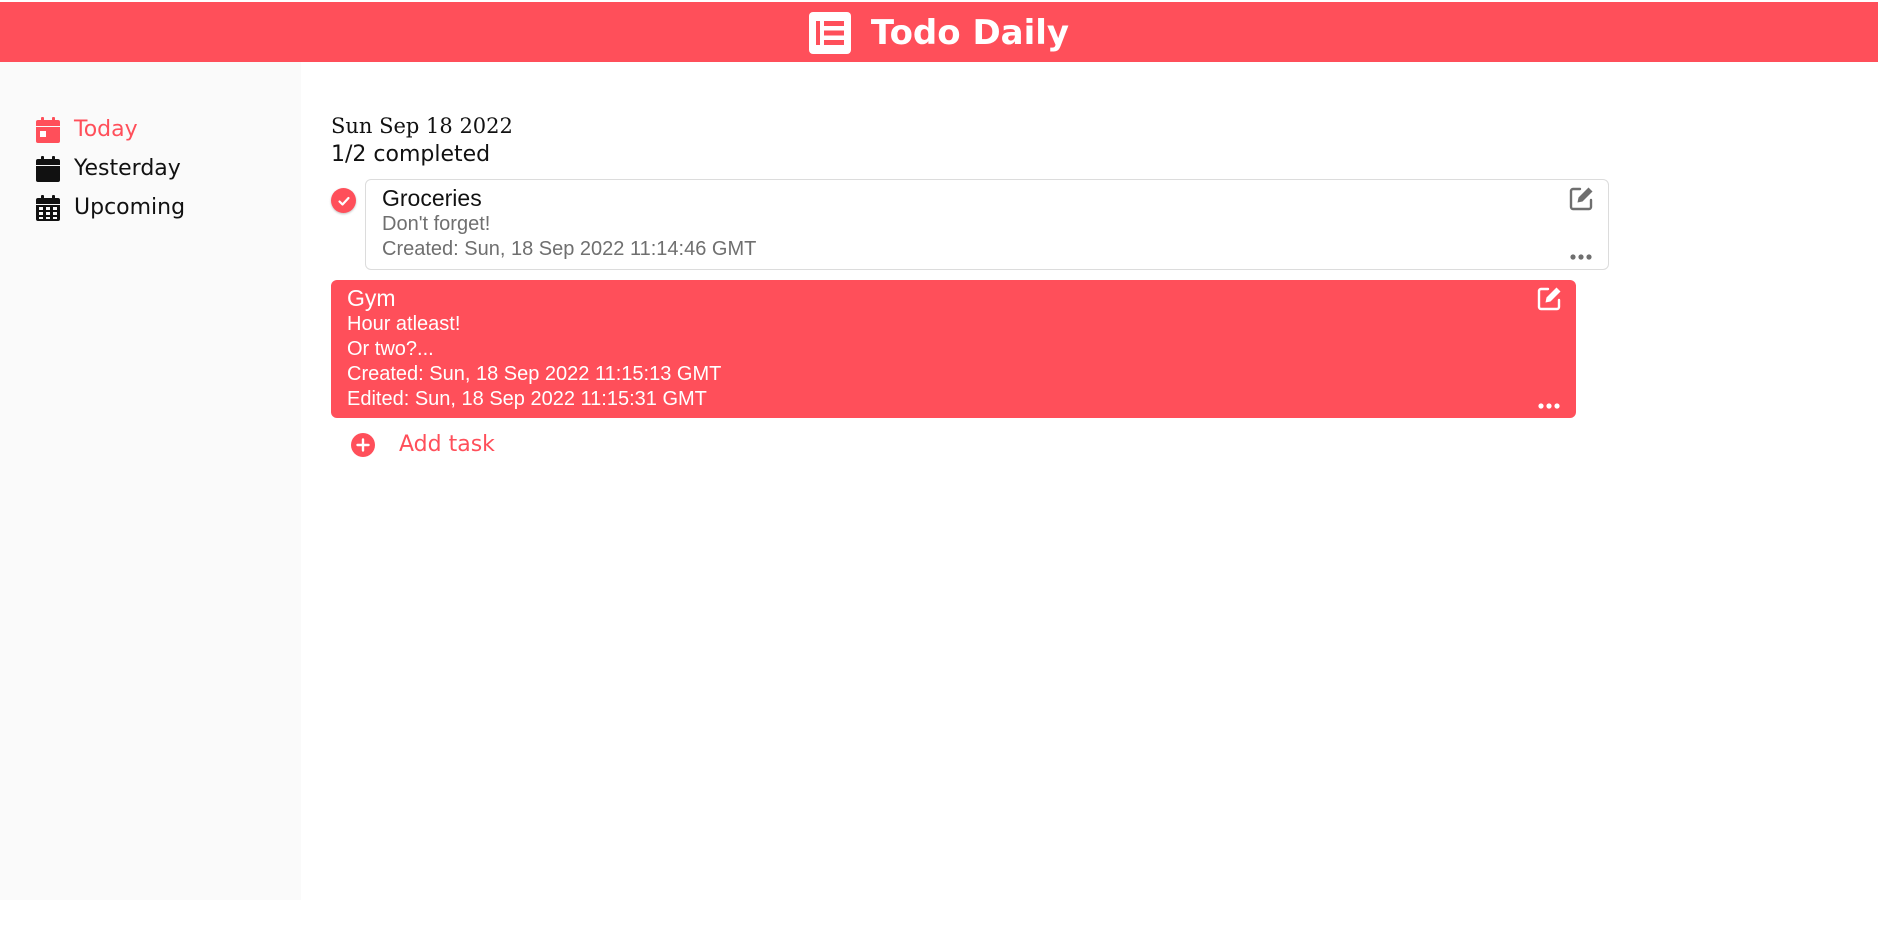 This screenshot has height=932, width=1878. What do you see at coordinates (48, 129) in the screenshot?
I see `calendar-day-icon` at bounding box center [48, 129].